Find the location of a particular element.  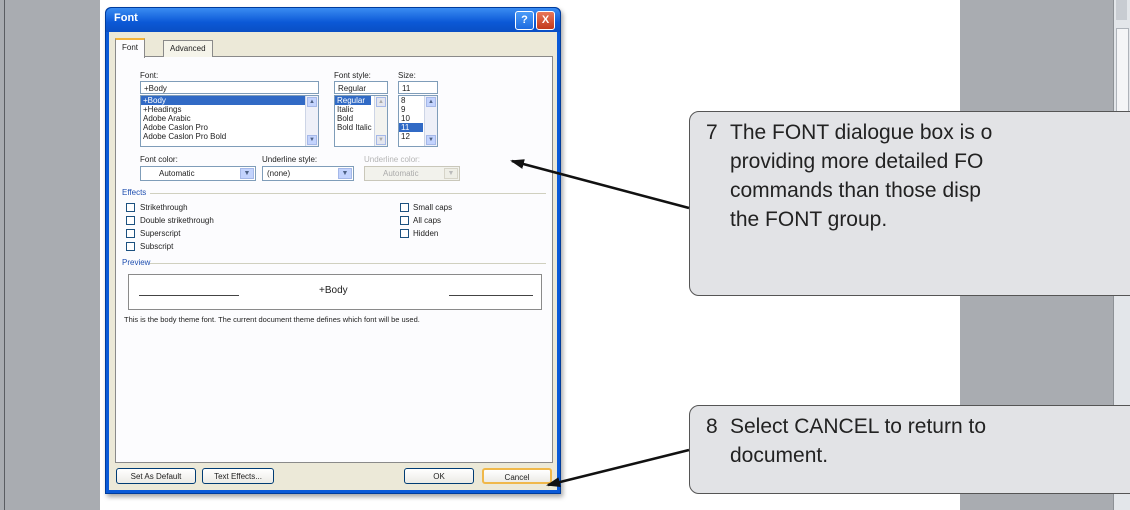

arrow-to-cancel-button is located at coordinates (618, 467).